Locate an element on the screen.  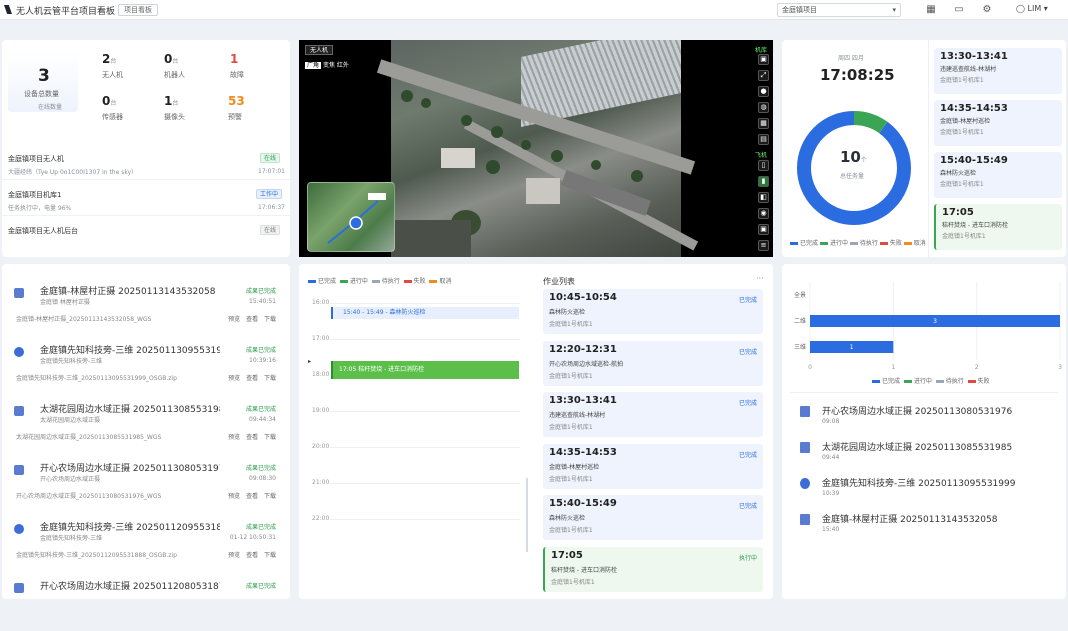
record-icon: ◉ is located at coordinates (763, 213).